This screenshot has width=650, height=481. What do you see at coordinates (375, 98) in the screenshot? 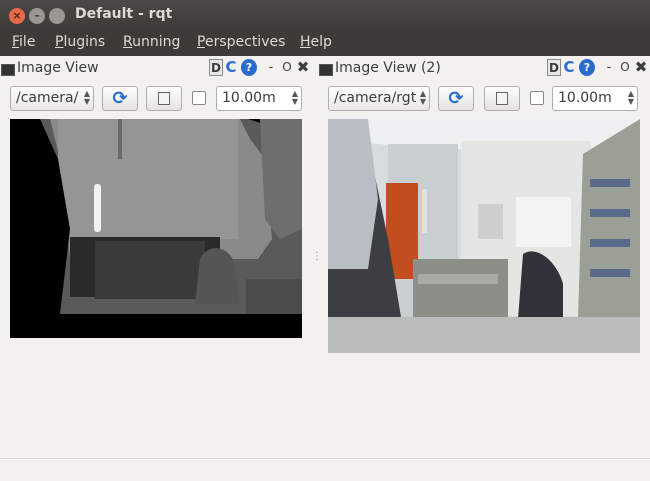
I see `topic-select-value: /camera/rgt` at bounding box center [375, 98].